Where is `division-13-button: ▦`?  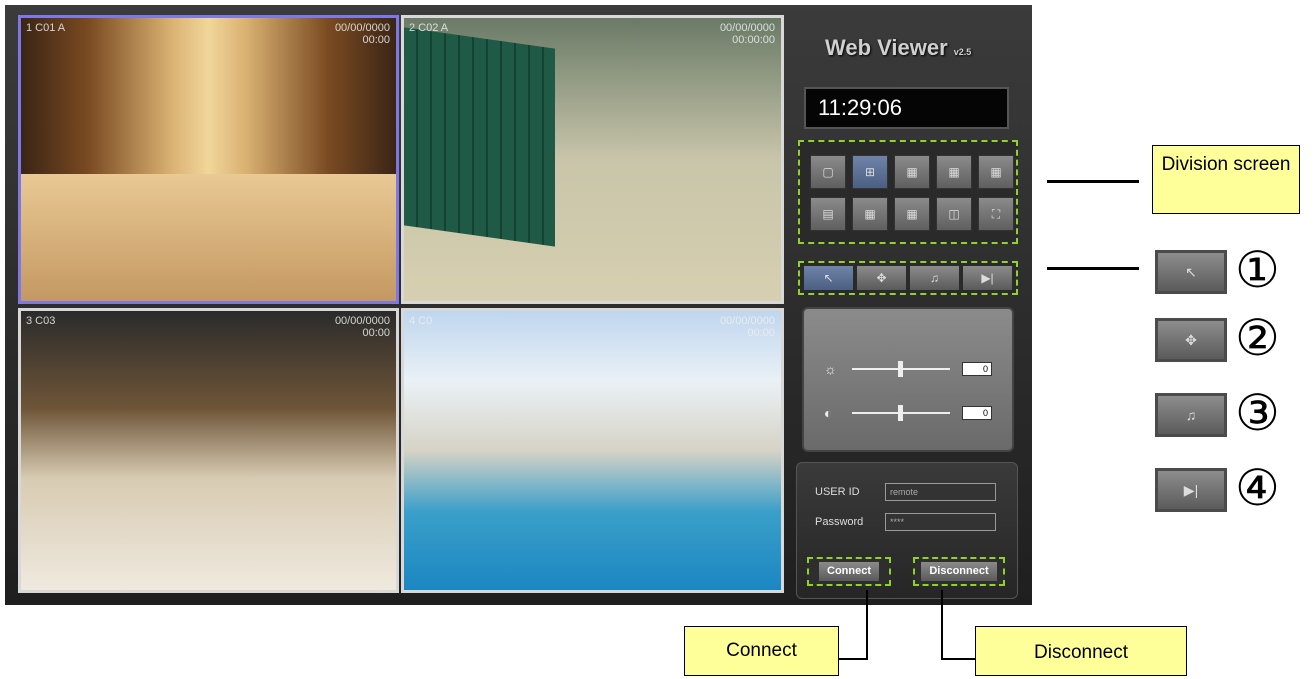
division-13-button: ▦ is located at coordinates (870, 214).